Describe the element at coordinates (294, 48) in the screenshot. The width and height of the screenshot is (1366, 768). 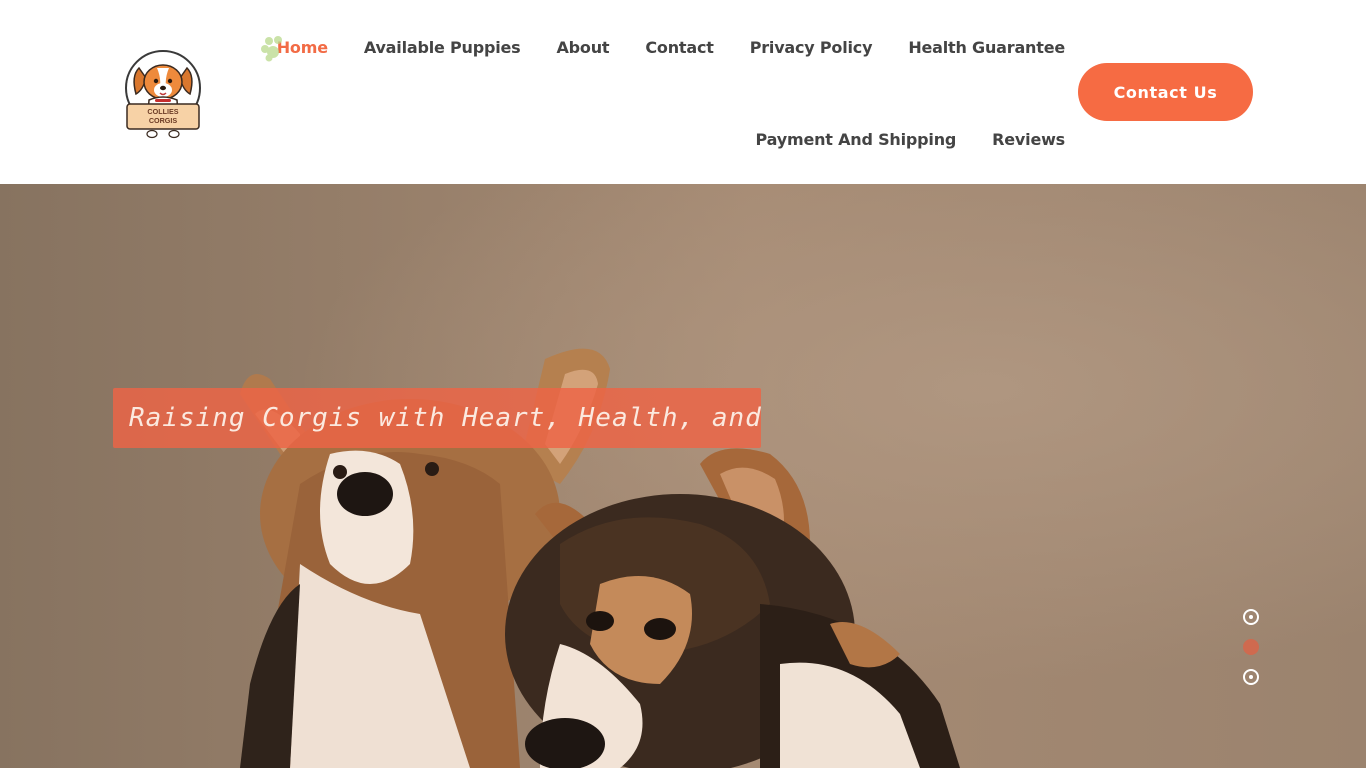
I see `nav-item-home: Home` at that location.